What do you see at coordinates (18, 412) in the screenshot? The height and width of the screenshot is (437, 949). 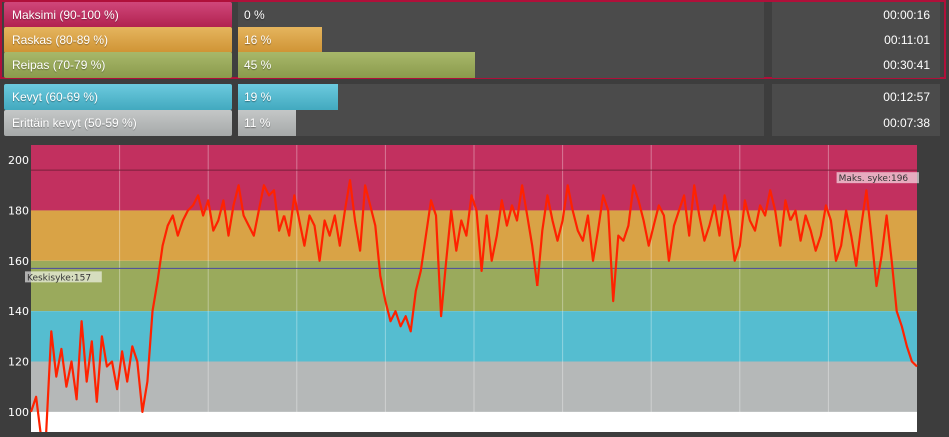 I see `y-tick-label: 100` at bounding box center [18, 412].